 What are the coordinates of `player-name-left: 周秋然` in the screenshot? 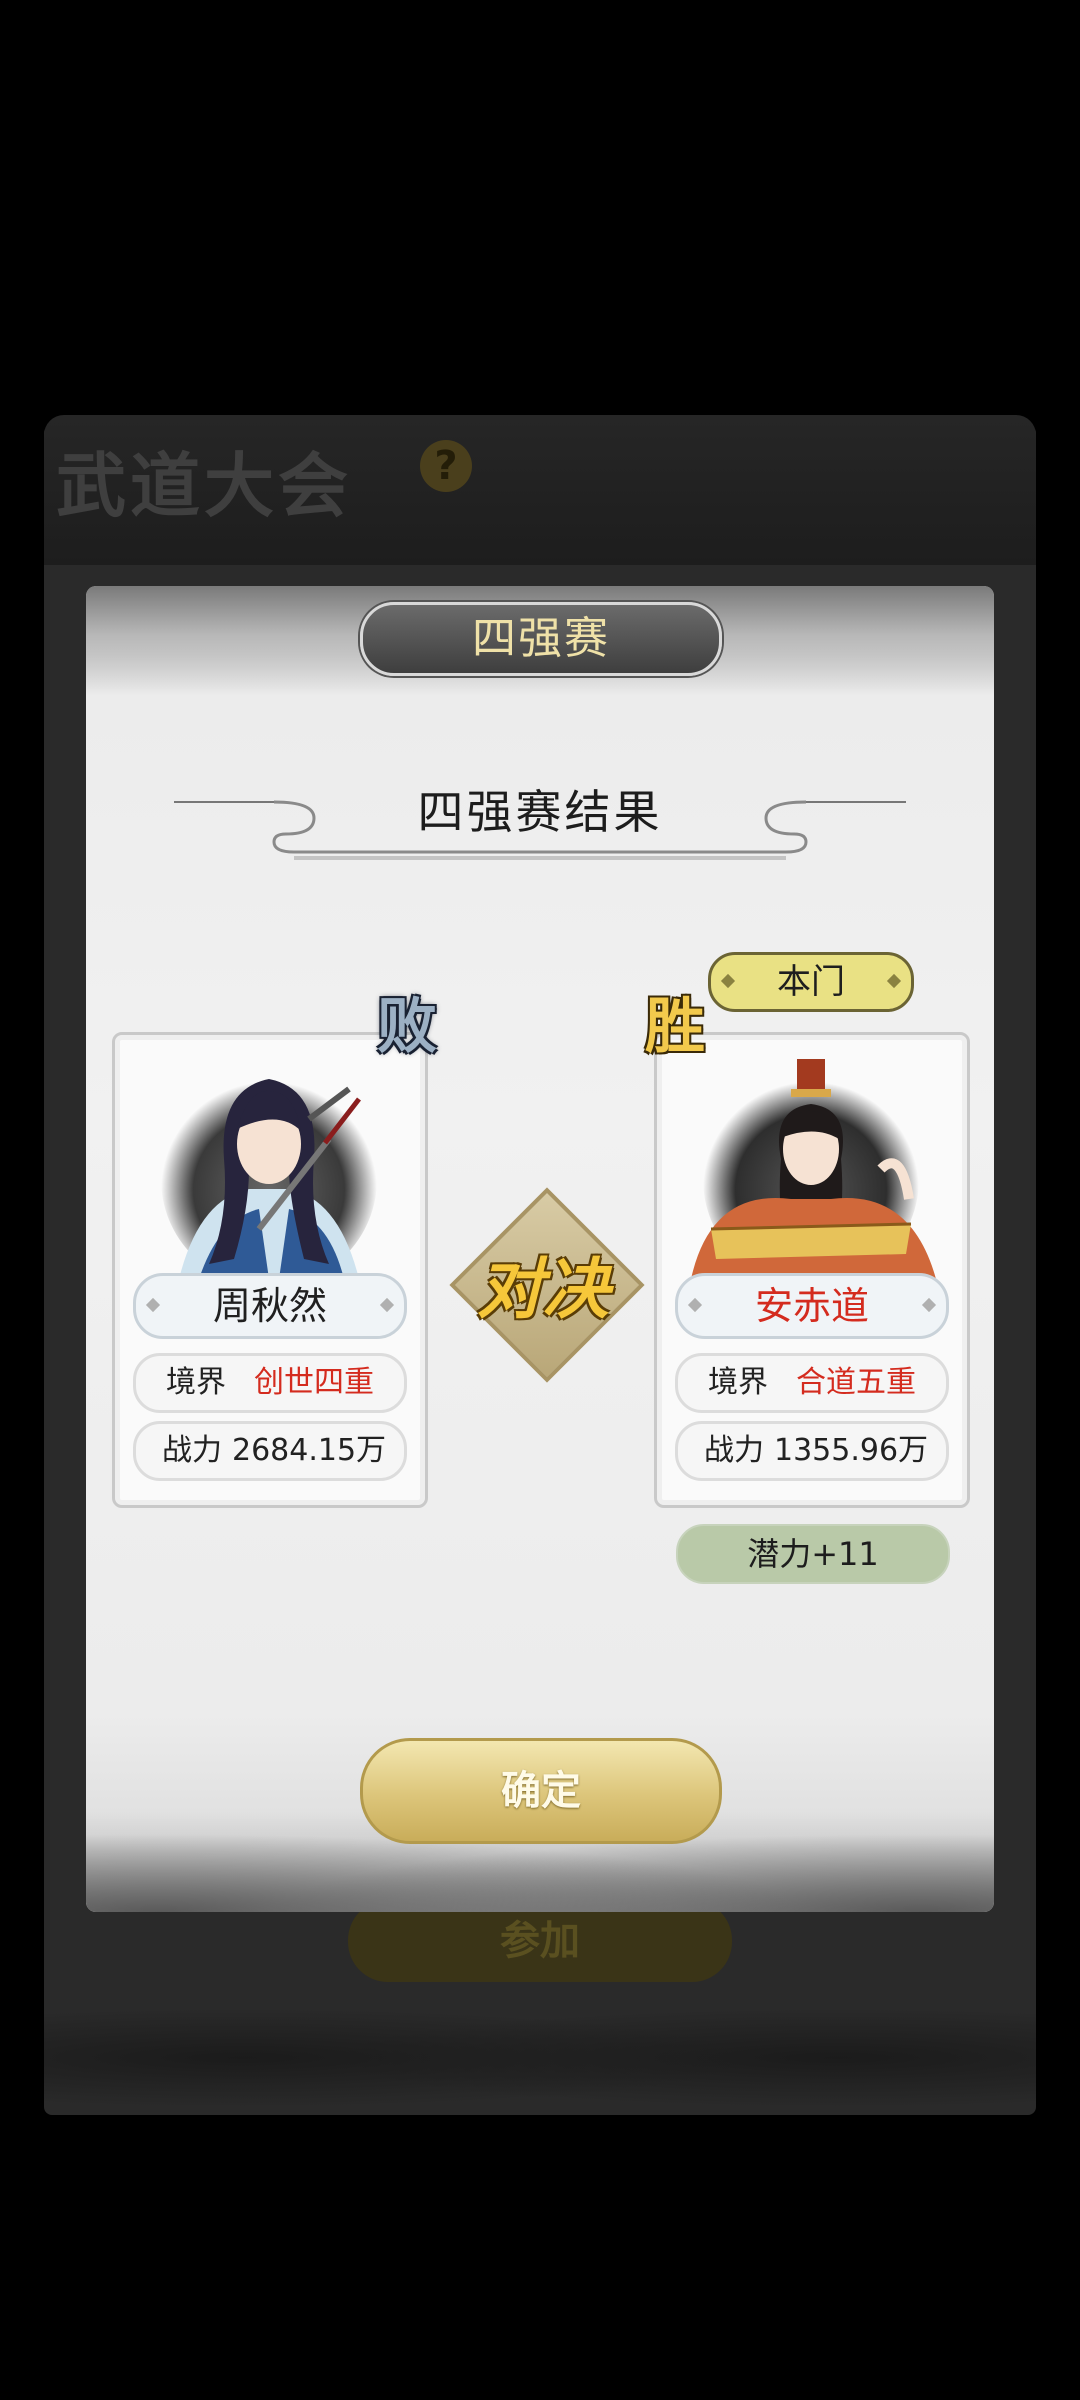 It's located at (269, 1306).